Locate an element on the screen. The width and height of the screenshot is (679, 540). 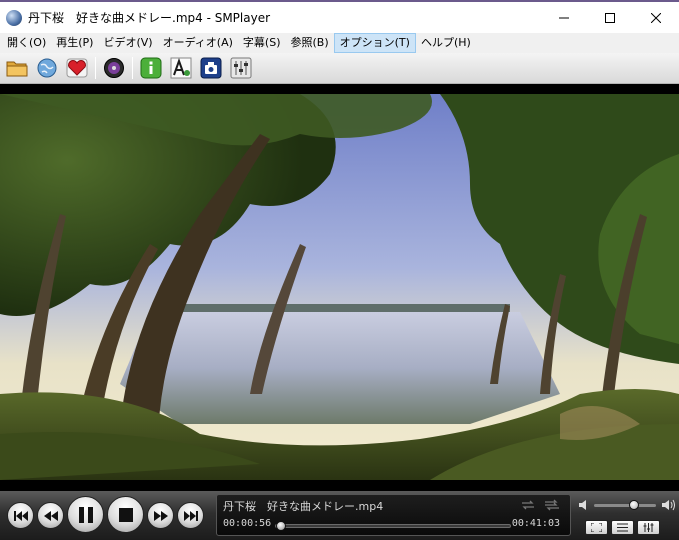
fast-forward-icon is located at coordinates (160, 515).